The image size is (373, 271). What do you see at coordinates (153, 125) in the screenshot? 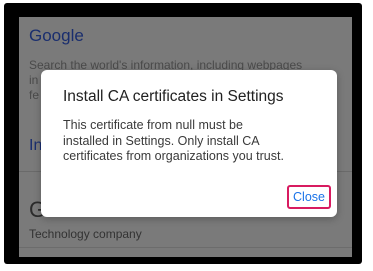
I see `dialog-message-line: This certificate from null must be` at bounding box center [153, 125].